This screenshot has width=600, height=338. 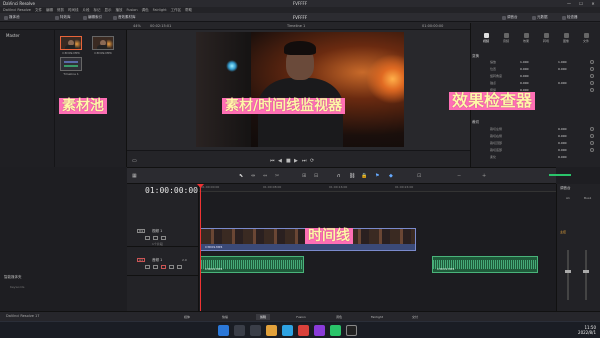 What do you see at coordinates (300, 89) in the screenshot?
I see `viewer-frame` at bounding box center [300, 89].